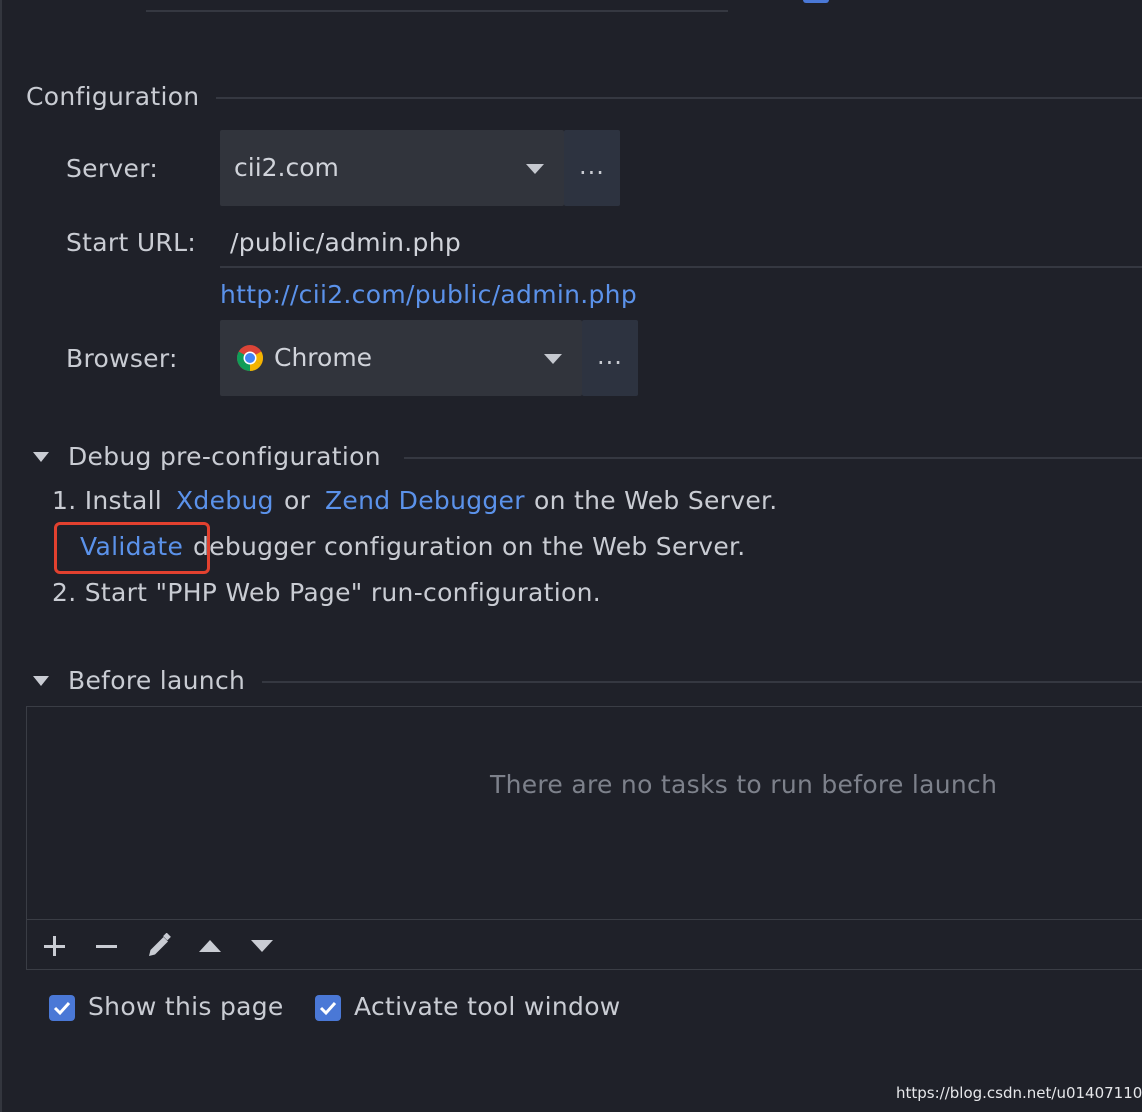 The width and height of the screenshot is (1142, 1112). I want to click on step1-suffix: on the Web Server., so click(656, 500).